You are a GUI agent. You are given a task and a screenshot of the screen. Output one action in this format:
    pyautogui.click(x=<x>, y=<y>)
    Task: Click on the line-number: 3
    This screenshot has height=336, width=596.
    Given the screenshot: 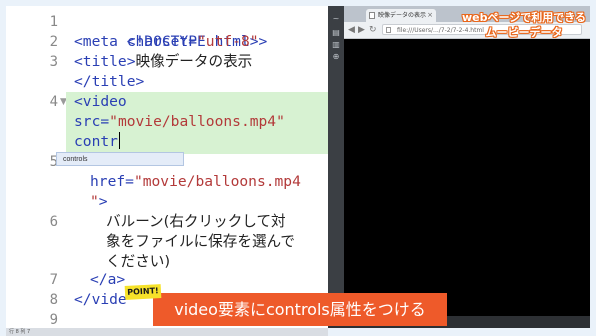 What is the action you would take?
    pyautogui.click(x=53, y=62)
    